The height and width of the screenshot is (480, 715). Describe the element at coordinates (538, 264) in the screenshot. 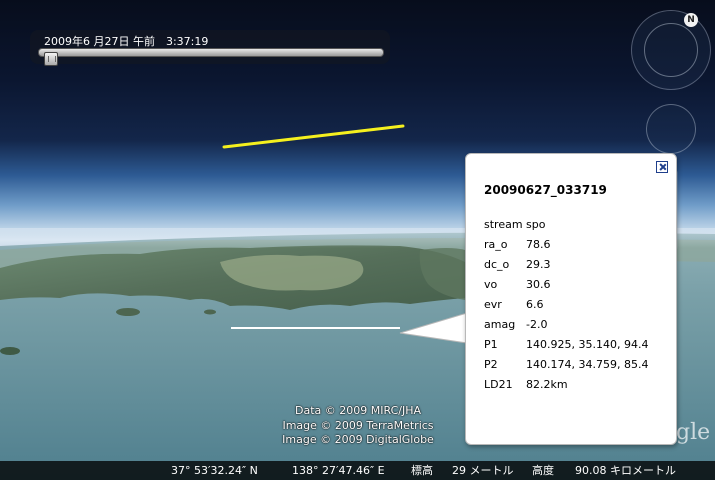

I see `balloon-row-value: 29.3` at that location.